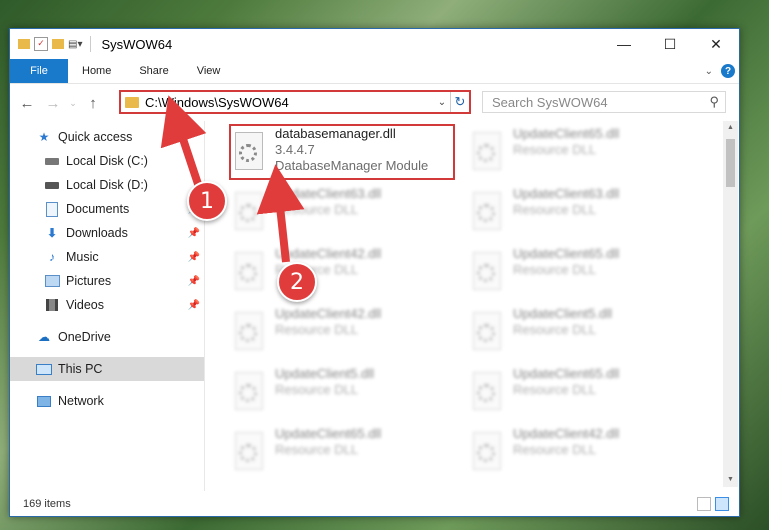 The image size is (769, 530). I want to click on arrow-to-address-bar, so click(183, 143).